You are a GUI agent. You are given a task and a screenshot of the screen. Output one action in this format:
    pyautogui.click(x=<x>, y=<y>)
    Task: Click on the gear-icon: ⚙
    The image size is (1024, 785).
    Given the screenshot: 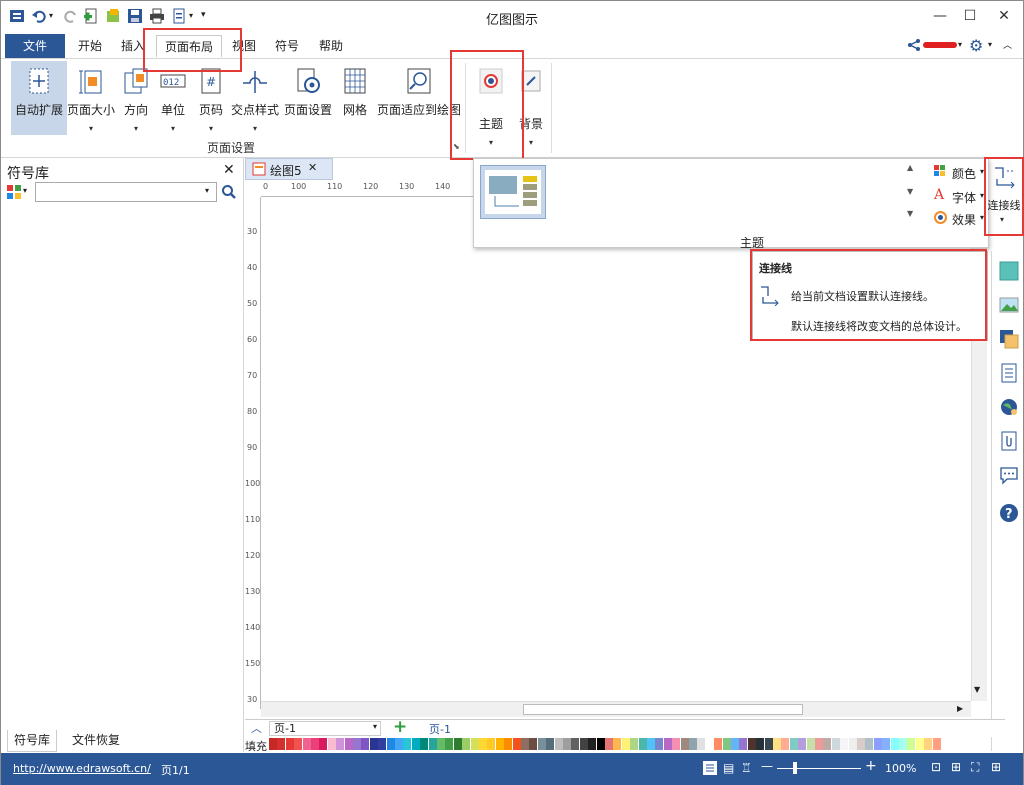 What is the action you would take?
    pyautogui.click(x=976, y=45)
    